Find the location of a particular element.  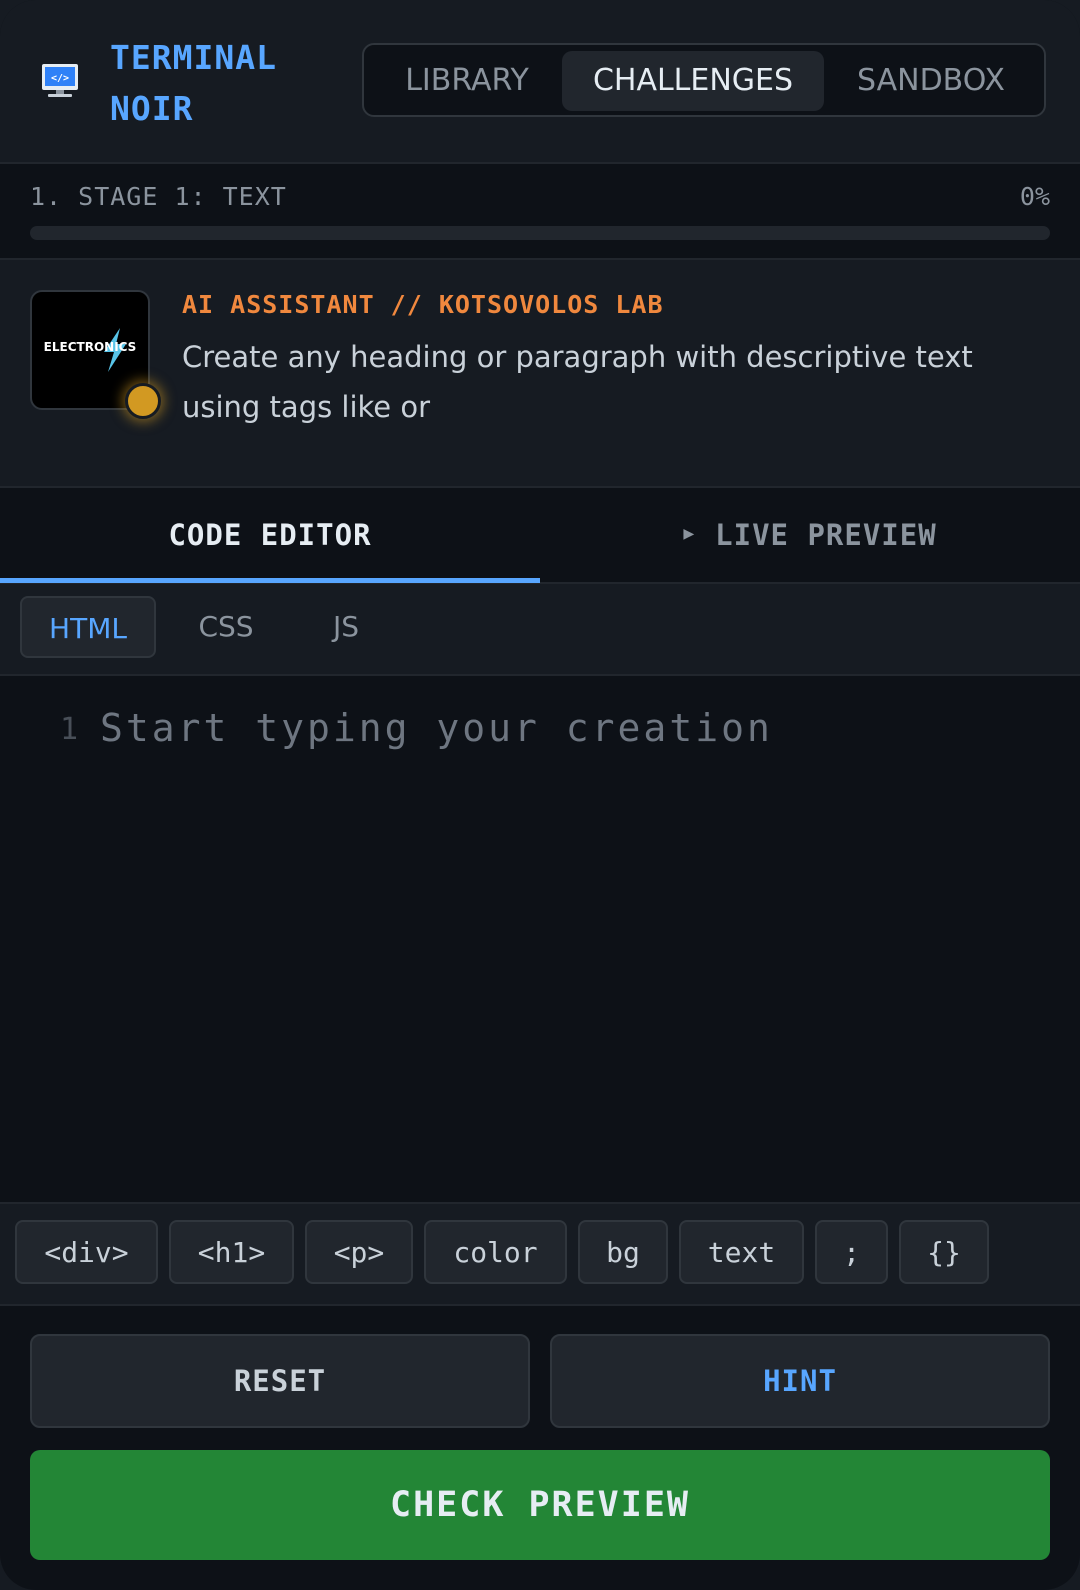

play-icon: ▶ is located at coordinates (689, 533).